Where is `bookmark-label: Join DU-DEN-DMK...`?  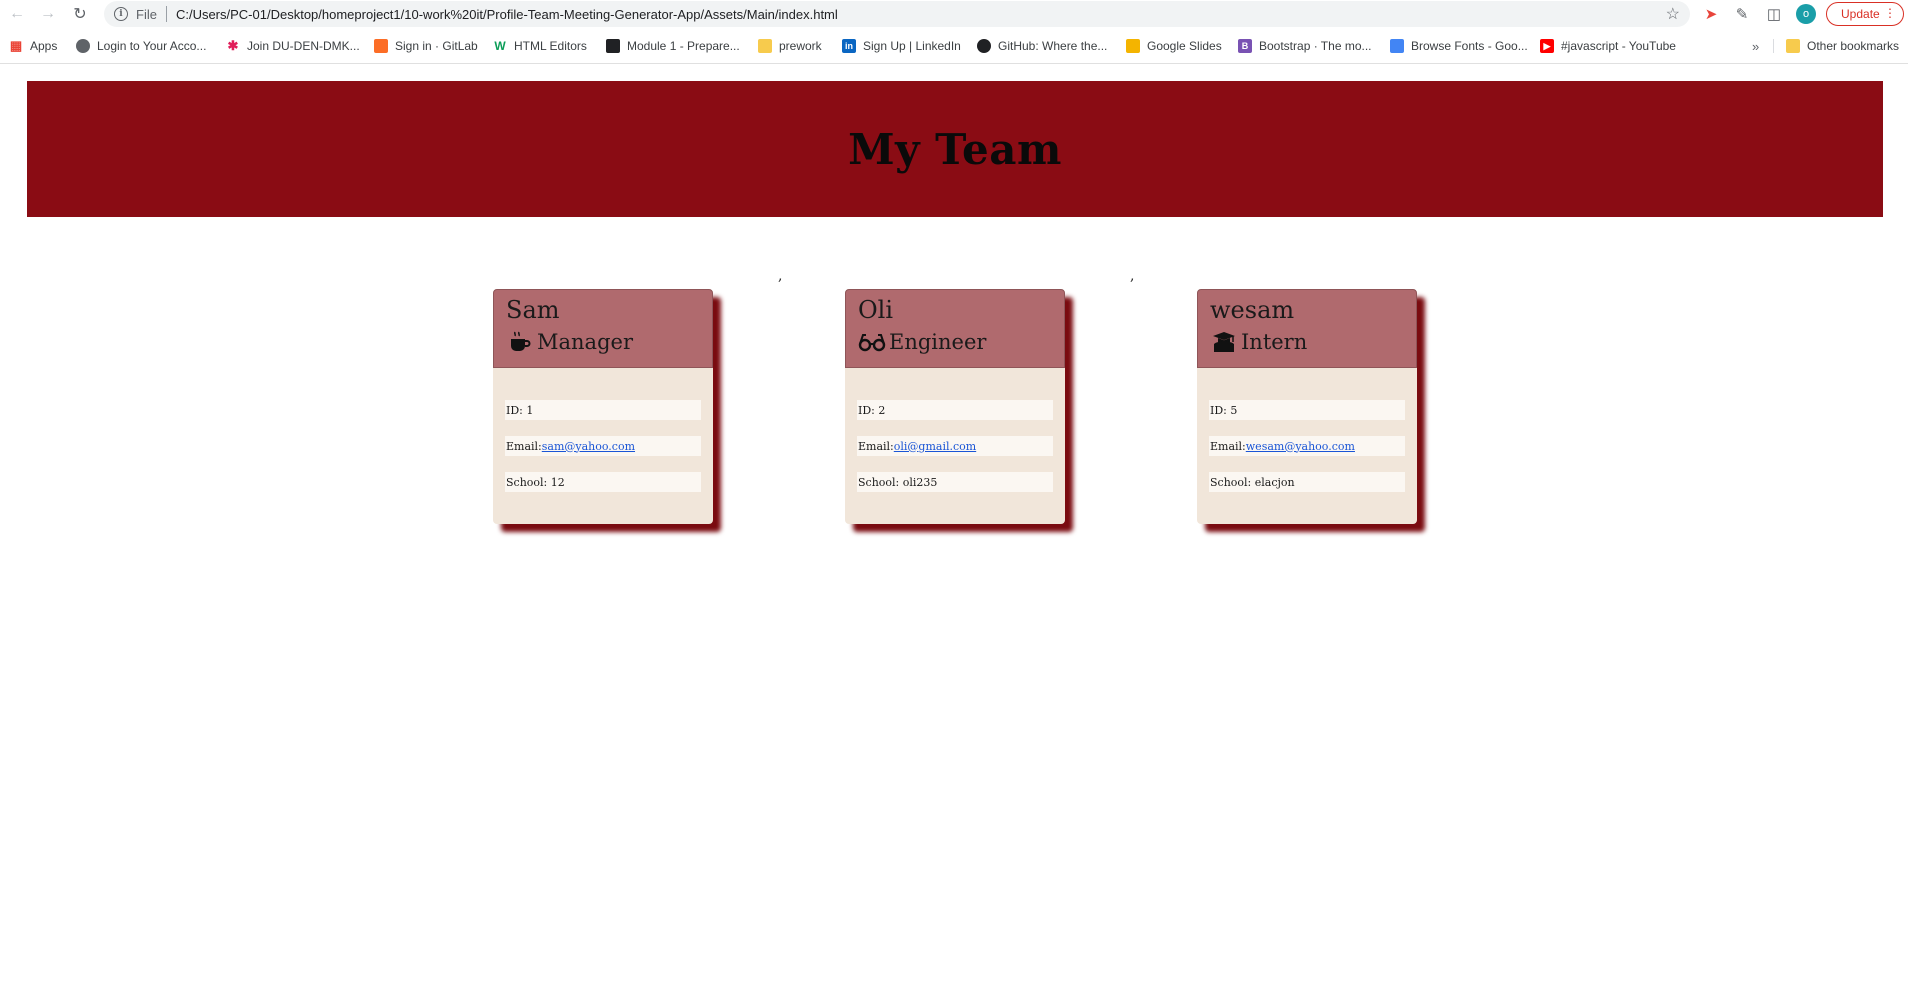 bookmark-label: Join DU-DEN-DMK... is located at coordinates (303, 46).